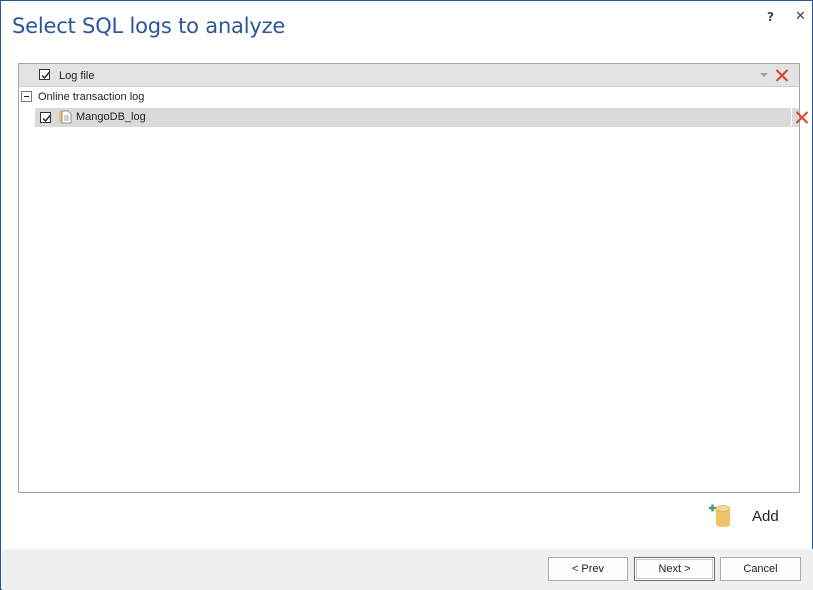 The width and height of the screenshot is (813, 590). What do you see at coordinates (149, 26) in the screenshot?
I see `dialog-title: Select SQL logs to analyze` at bounding box center [149, 26].